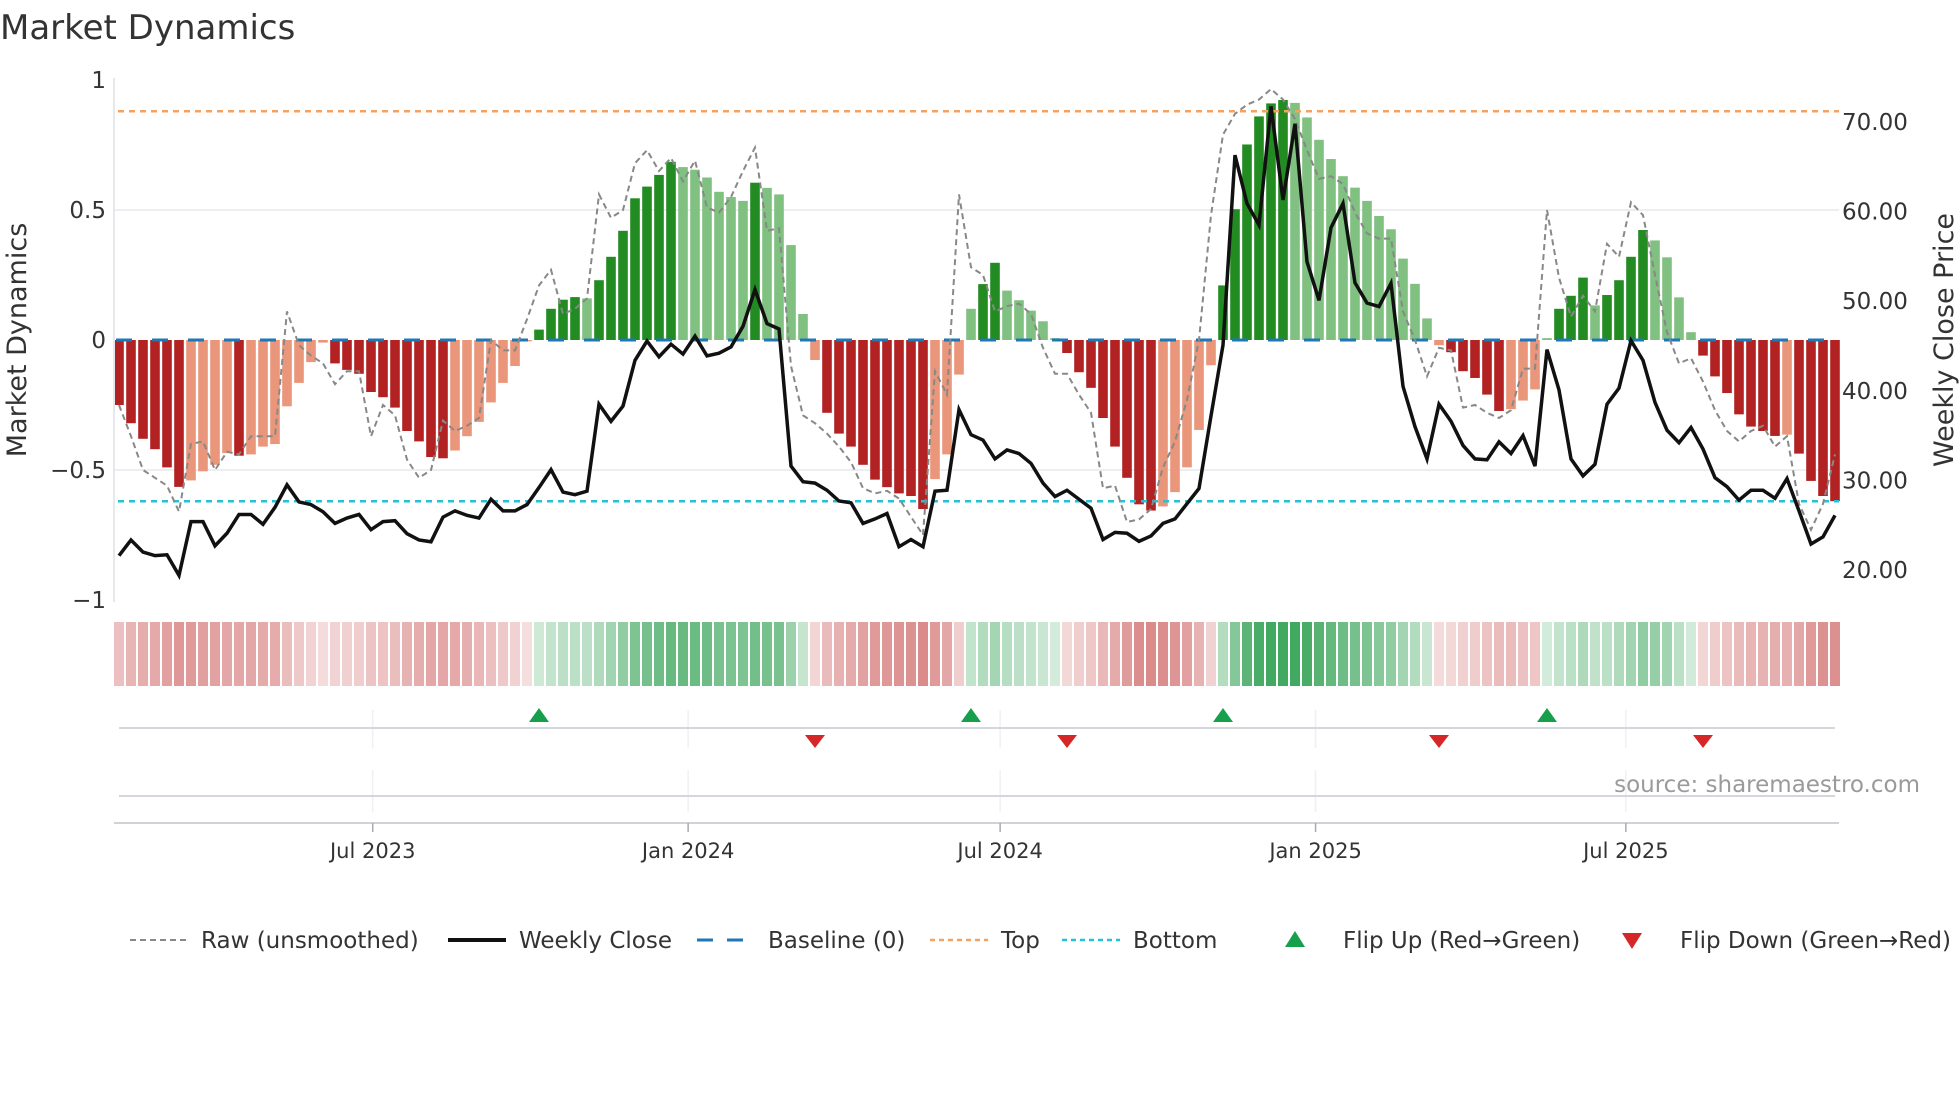  What do you see at coordinates (1815, 941) in the screenshot?
I see `legend-label: Flip Down (Green→Red)` at bounding box center [1815, 941].